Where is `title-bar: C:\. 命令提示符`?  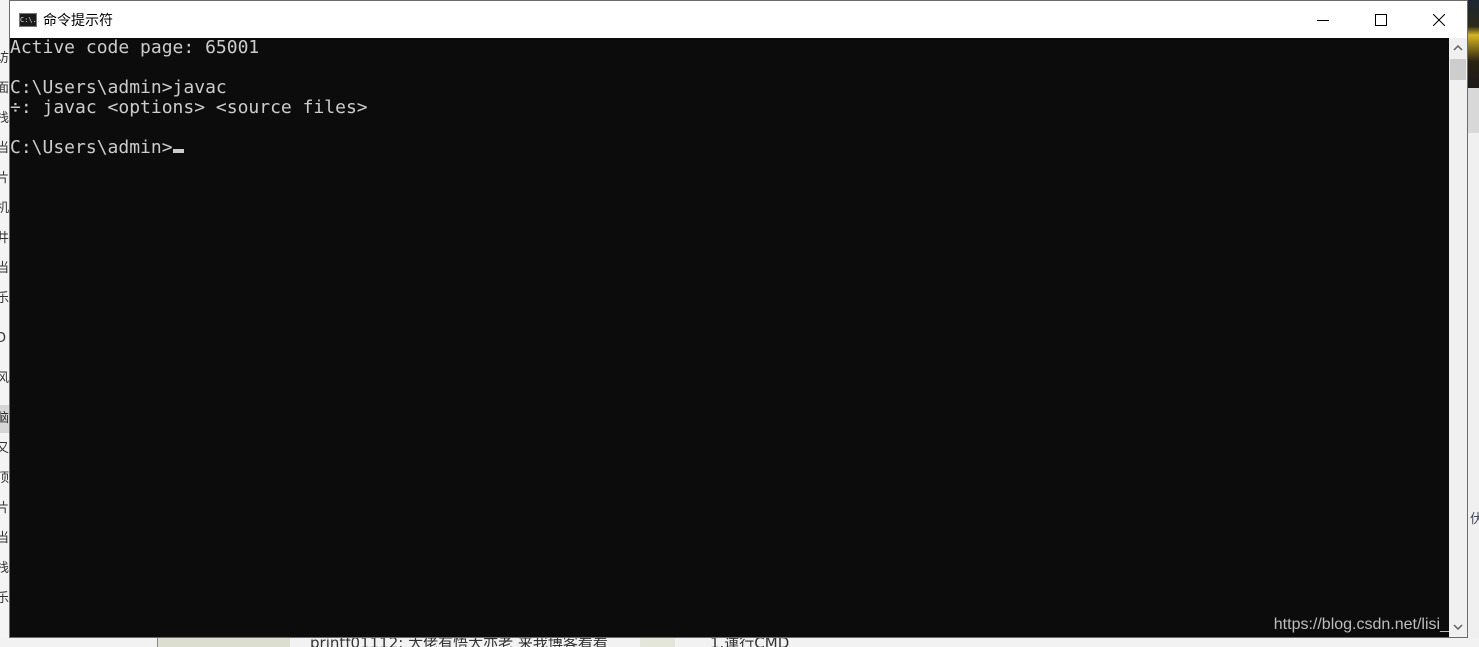 title-bar: C:\. 命令提示符 is located at coordinates (738, 19).